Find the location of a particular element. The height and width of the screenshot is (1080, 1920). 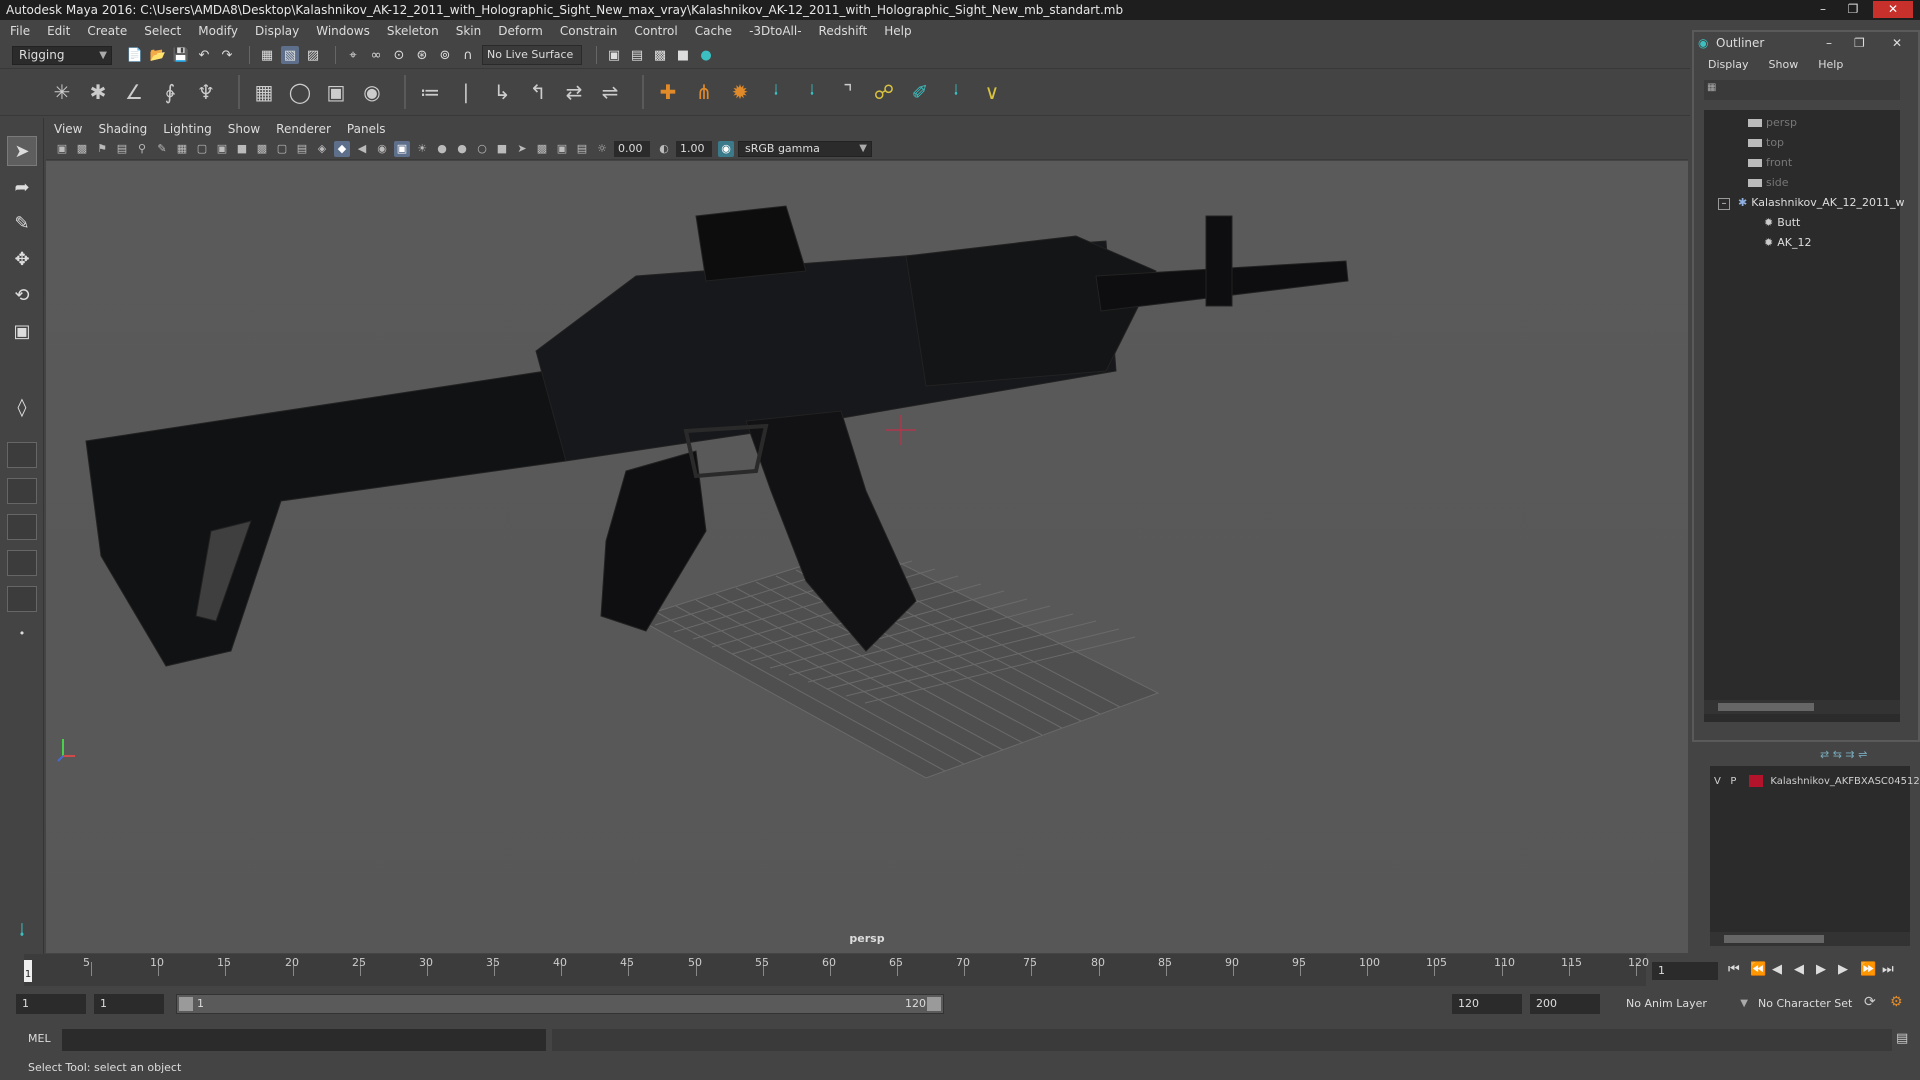

go-to-end-icon: ⏭ is located at coordinates (1888, 969).